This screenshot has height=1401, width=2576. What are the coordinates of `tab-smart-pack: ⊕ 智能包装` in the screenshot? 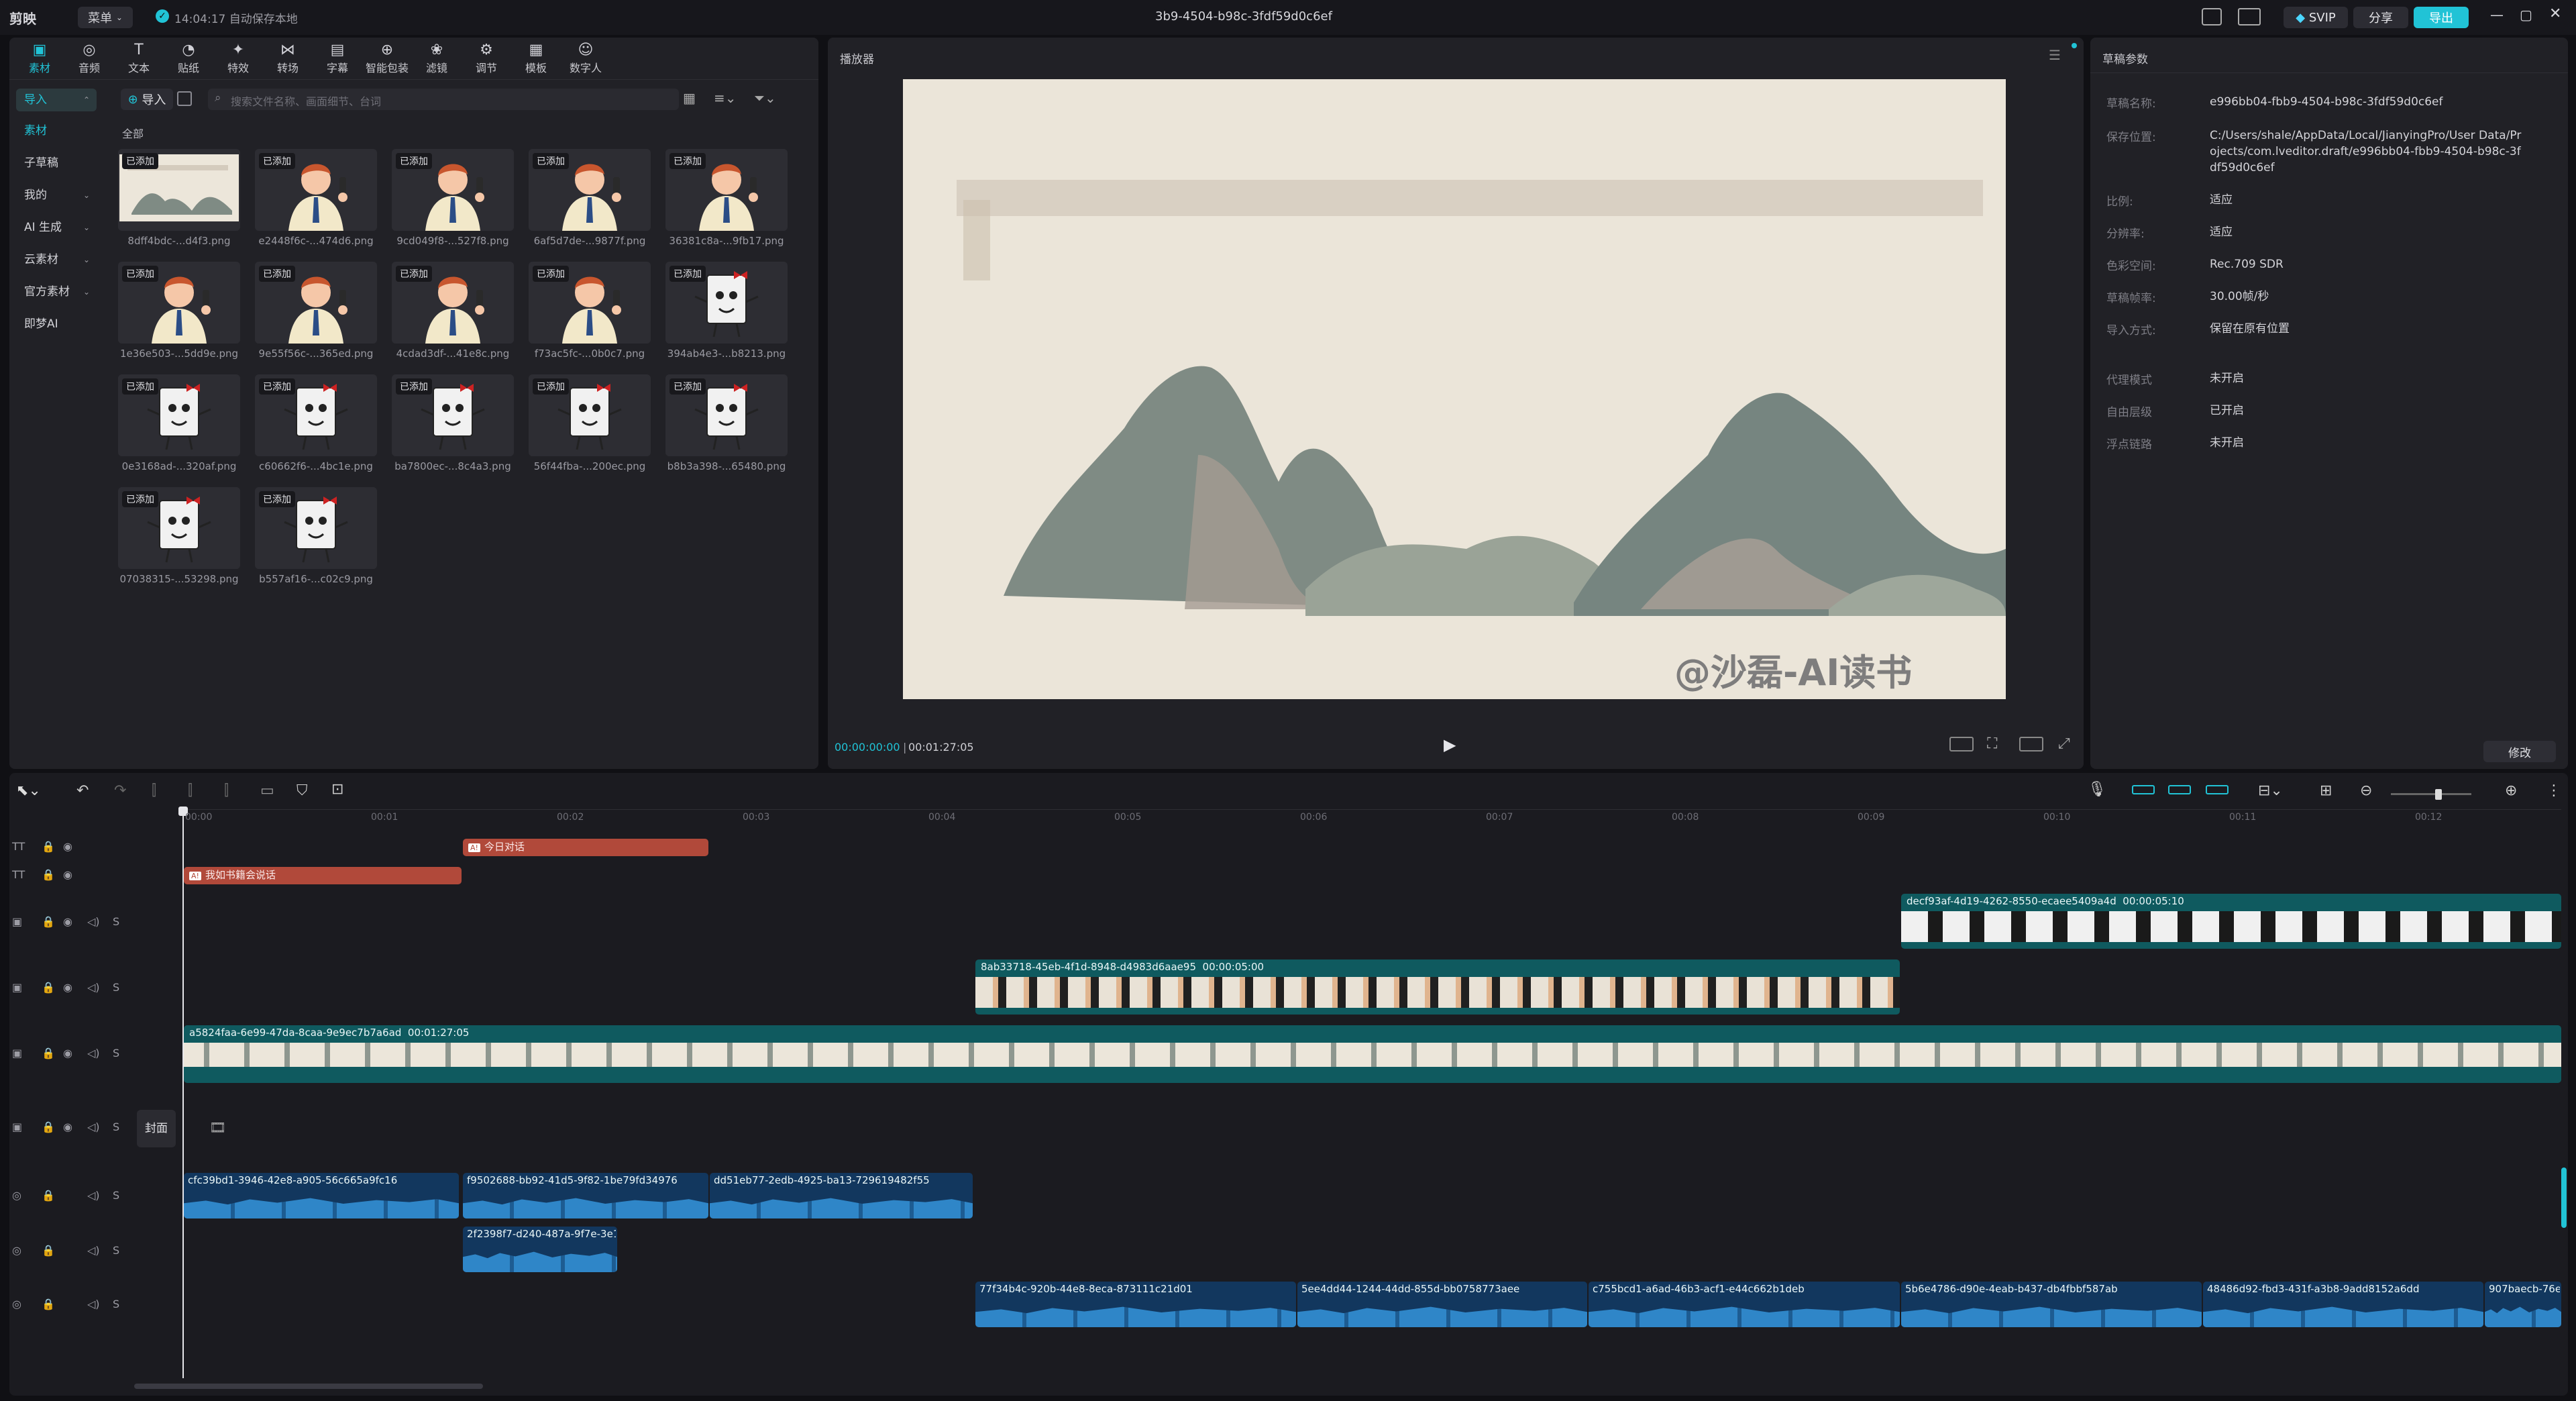 It's located at (387, 60).